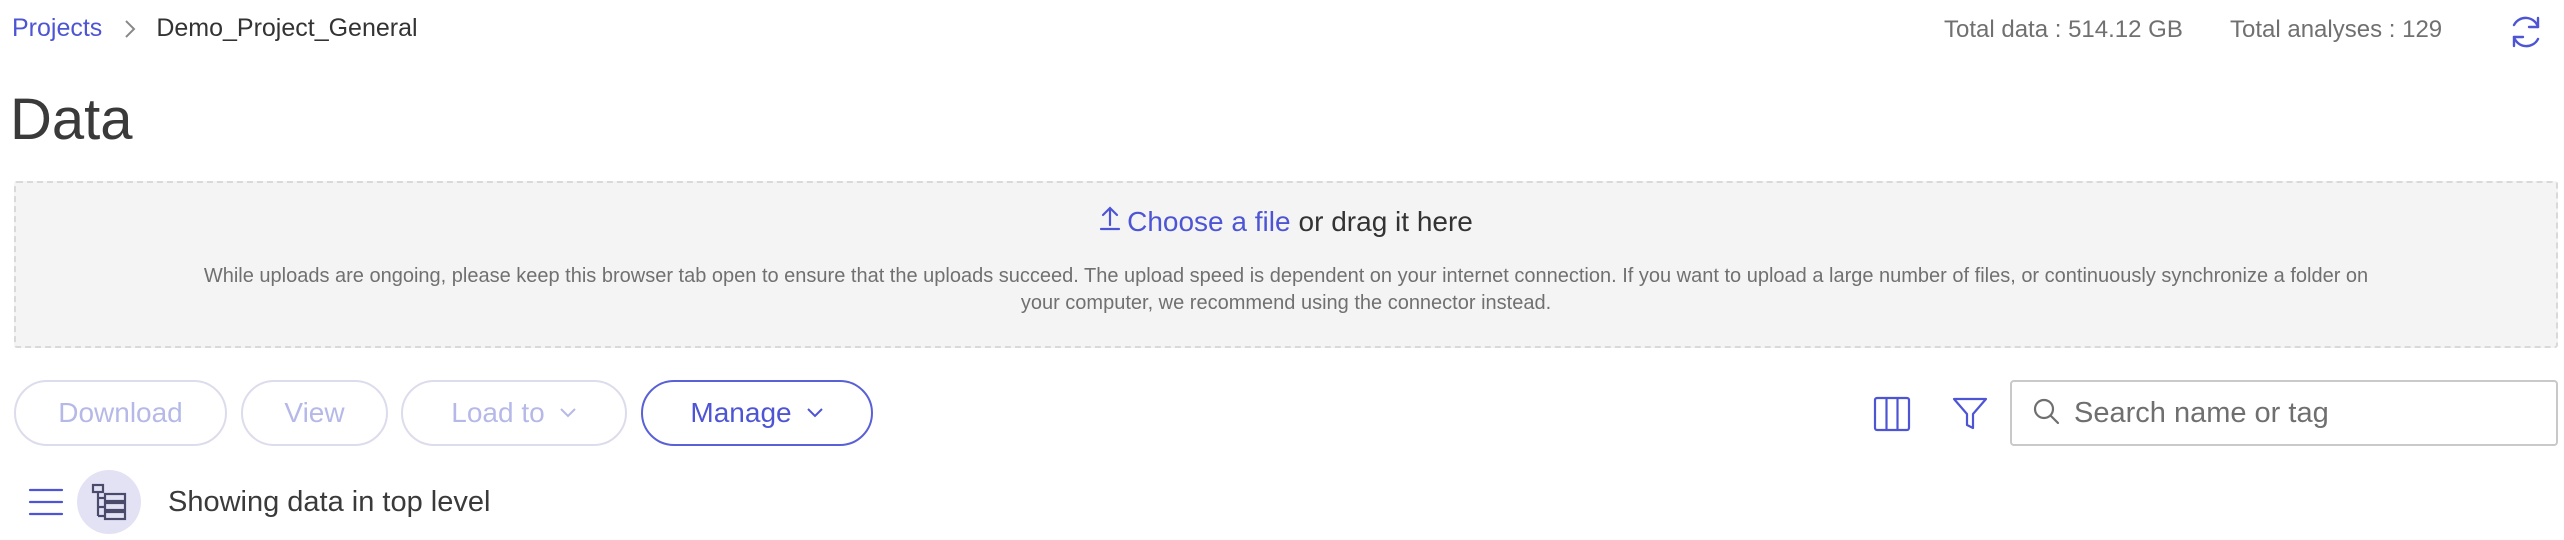 Image resolution: width=2564 pixels, height=540 pixels. I want to click on load-to-button: Load to, so click(514, 413).